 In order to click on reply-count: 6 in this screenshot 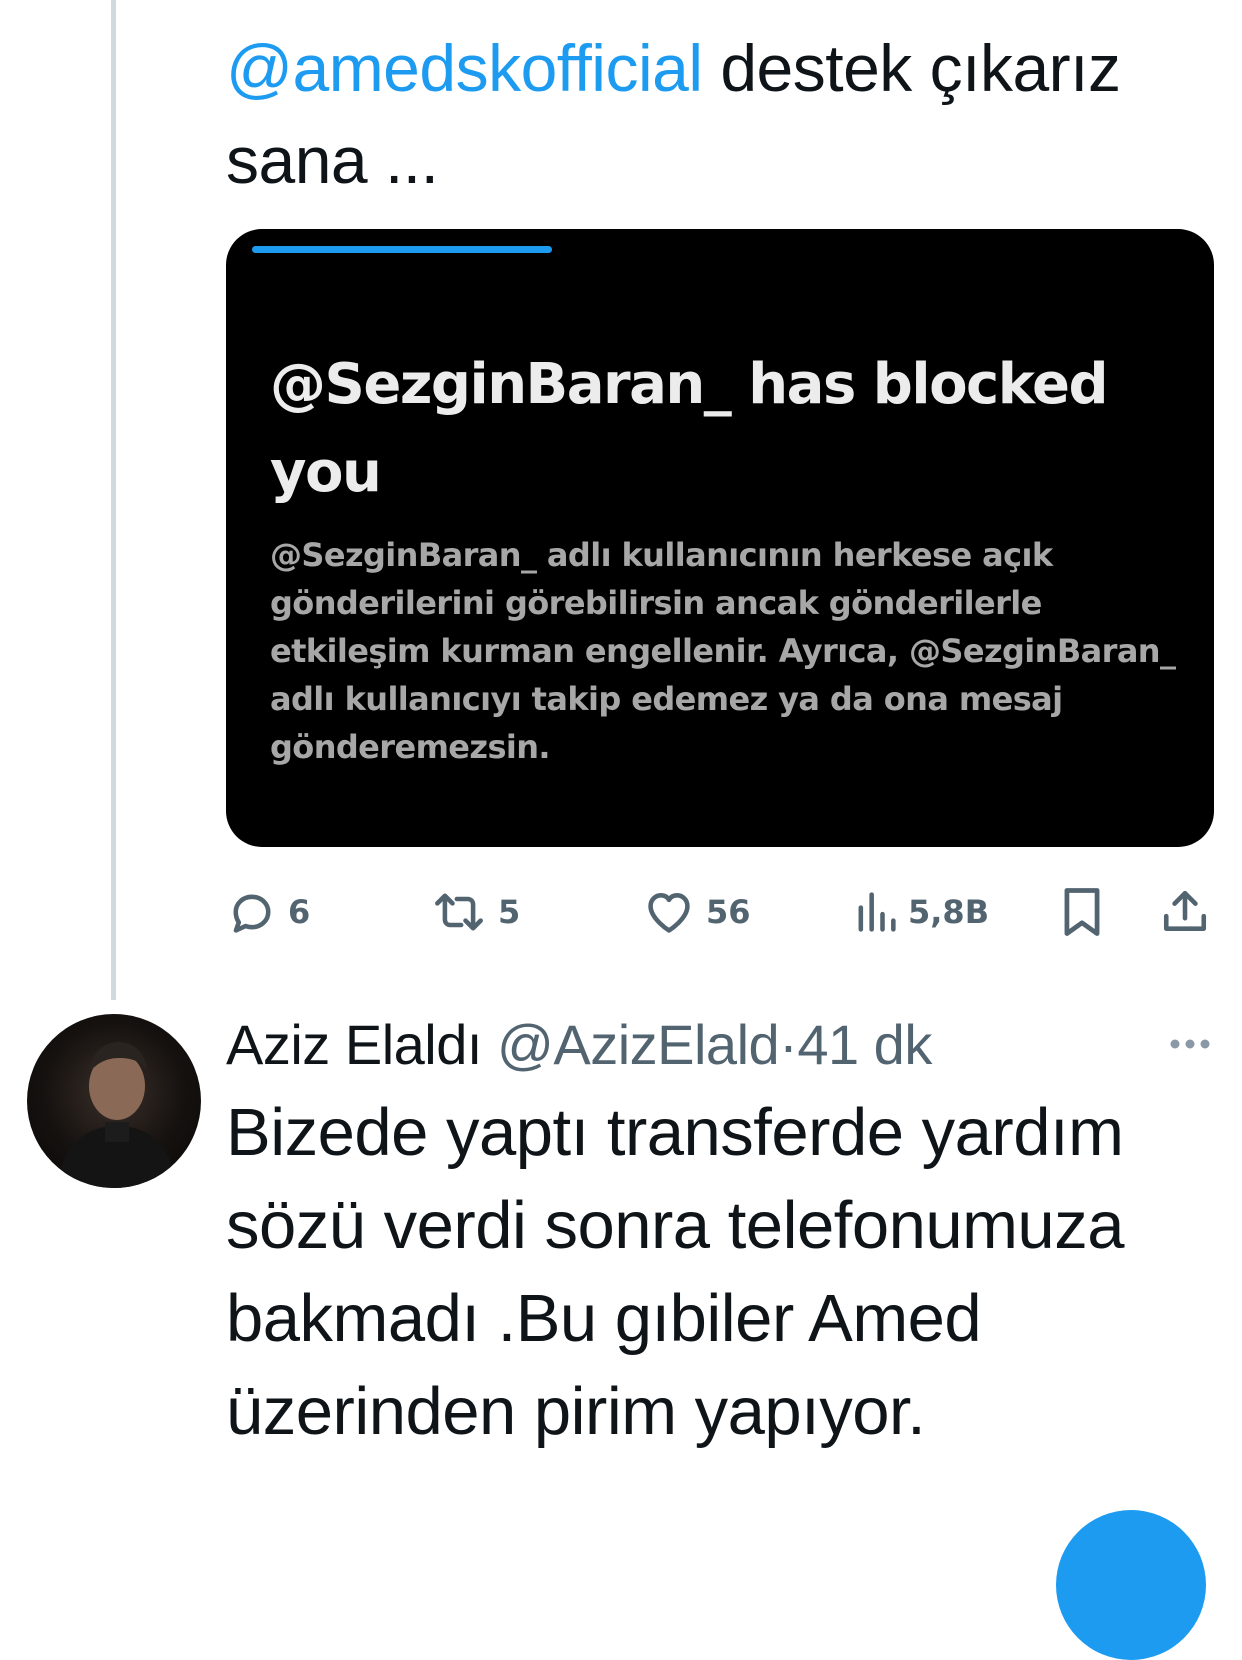, I will do `click(299, 912)`.